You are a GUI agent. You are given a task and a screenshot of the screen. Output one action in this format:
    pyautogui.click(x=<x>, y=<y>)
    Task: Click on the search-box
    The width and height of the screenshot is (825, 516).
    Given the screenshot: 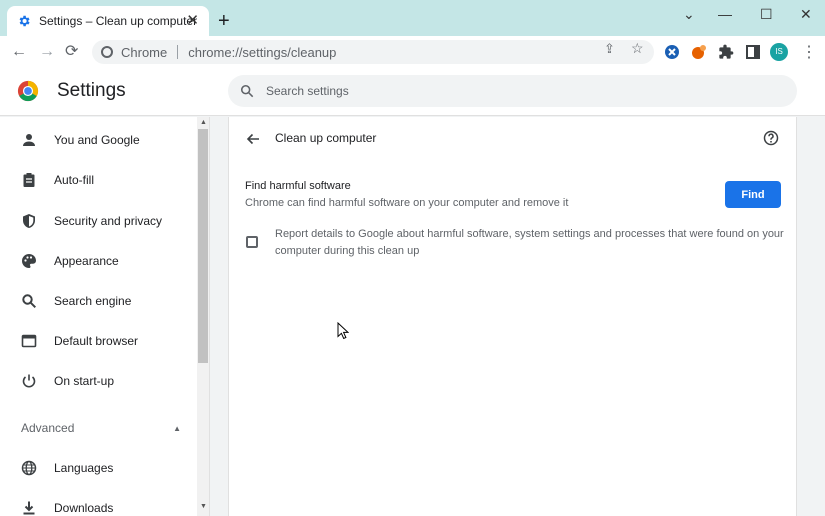 What is the action you would take?
    pyautogui.click(x=512, y=91)
    